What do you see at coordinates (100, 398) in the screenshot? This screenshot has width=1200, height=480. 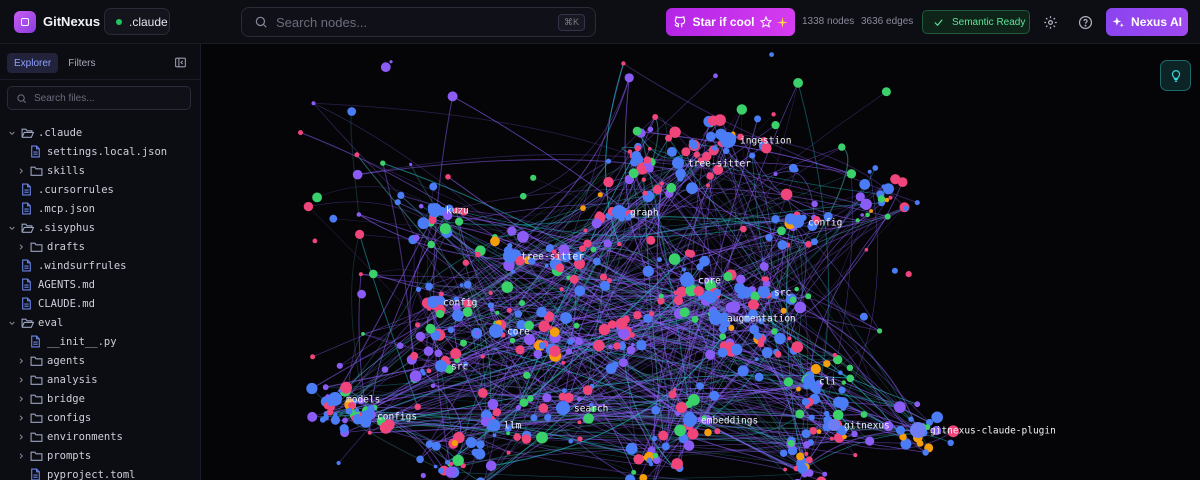 I see `tree-folder: bridge` at bounding box center [100, 398].